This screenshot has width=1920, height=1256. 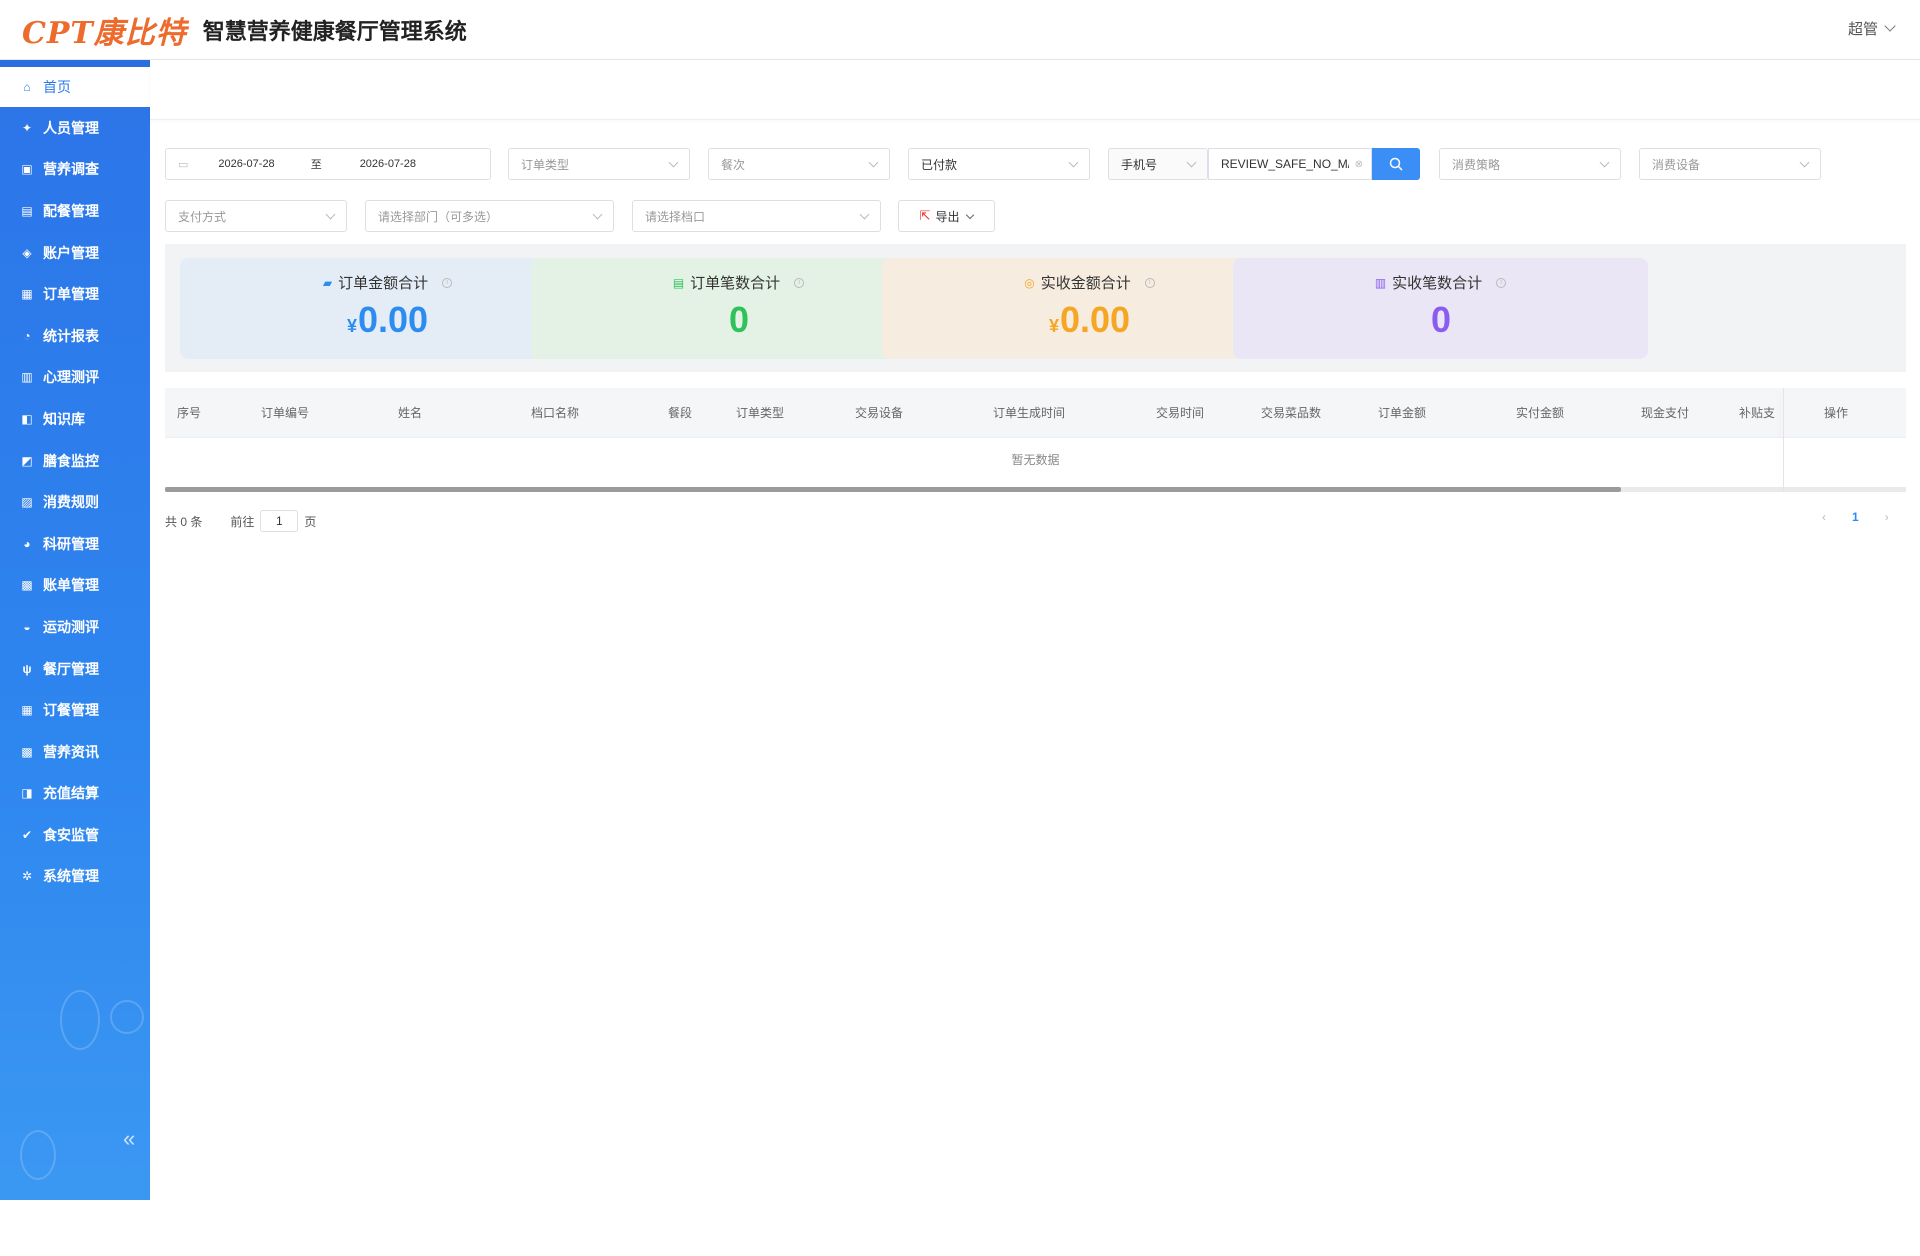 I want to click on sidebar-top-strip, so click(x=75, y=63).